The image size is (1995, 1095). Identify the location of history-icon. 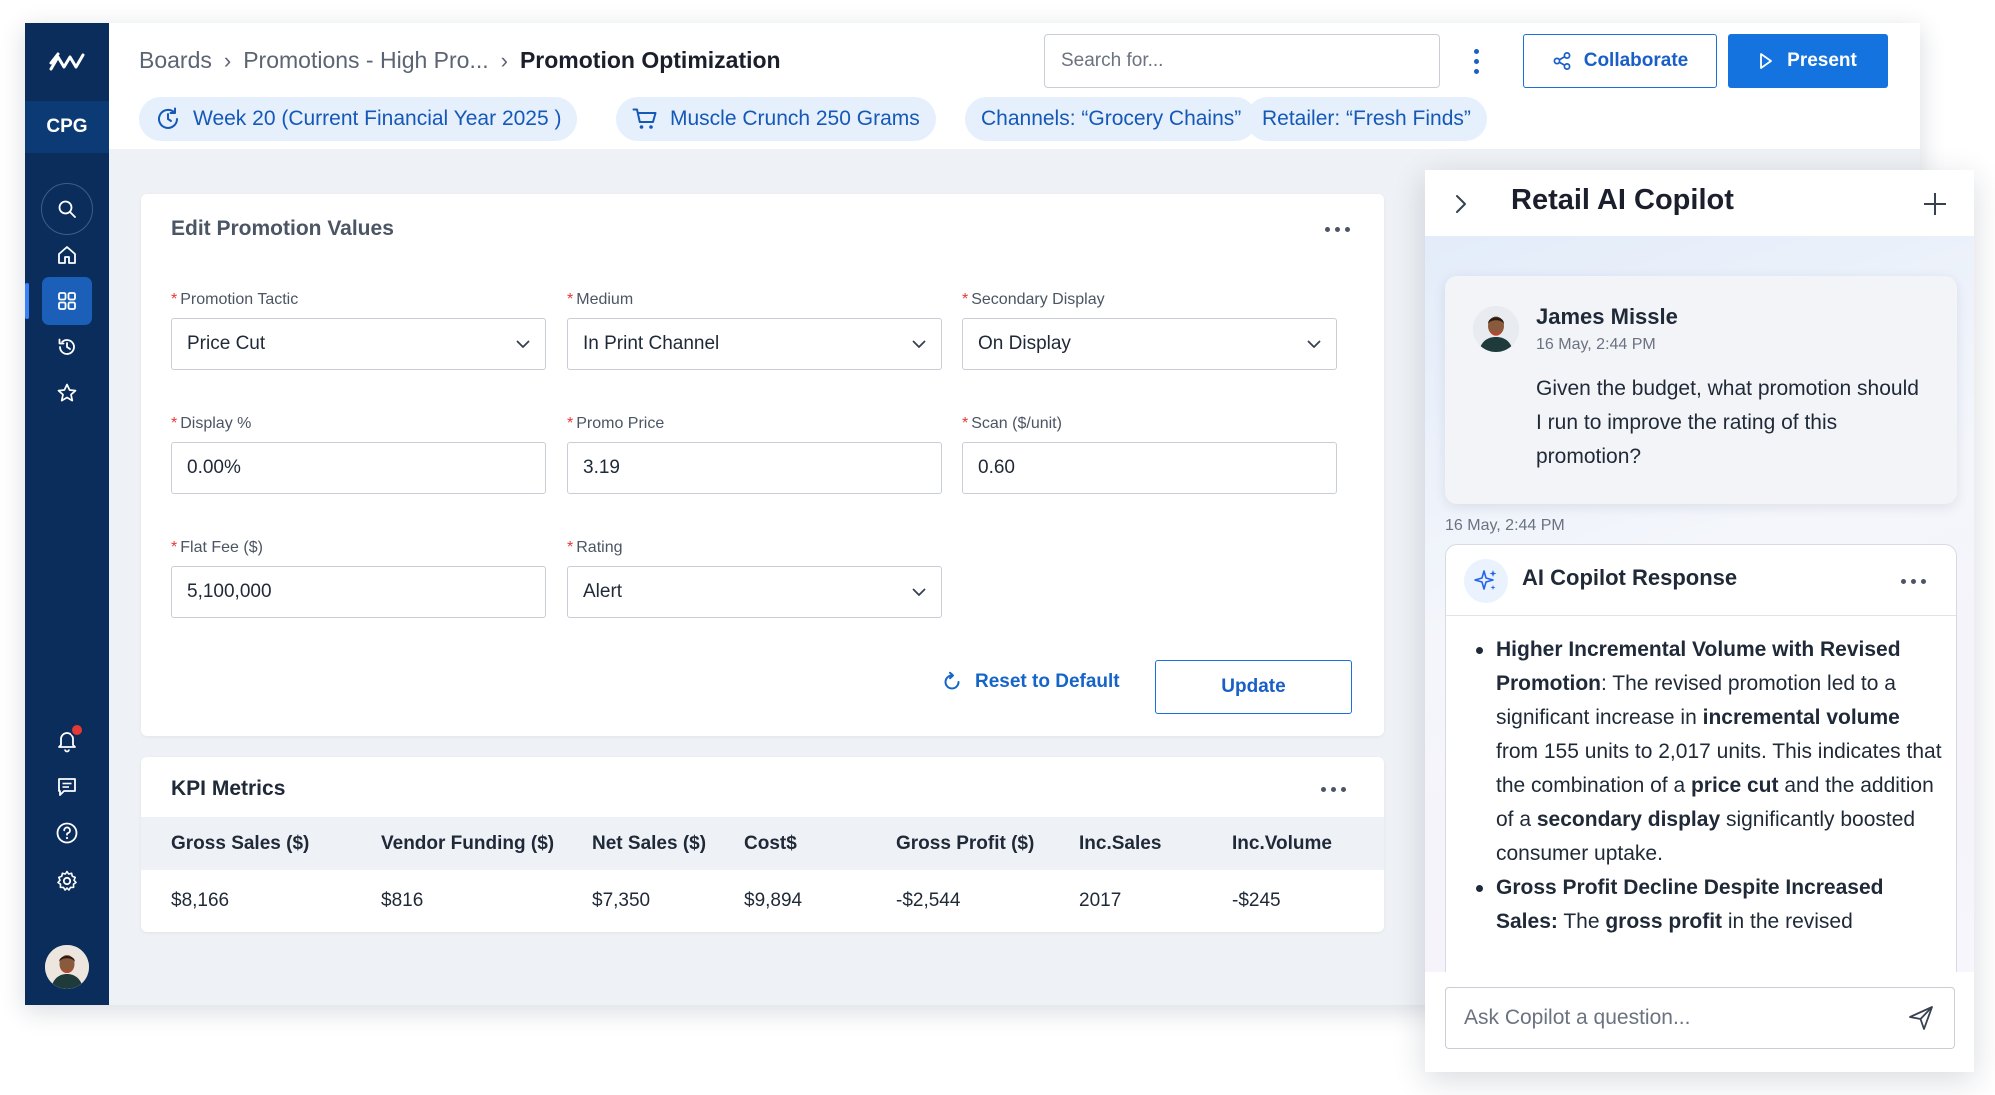
(66, 346).